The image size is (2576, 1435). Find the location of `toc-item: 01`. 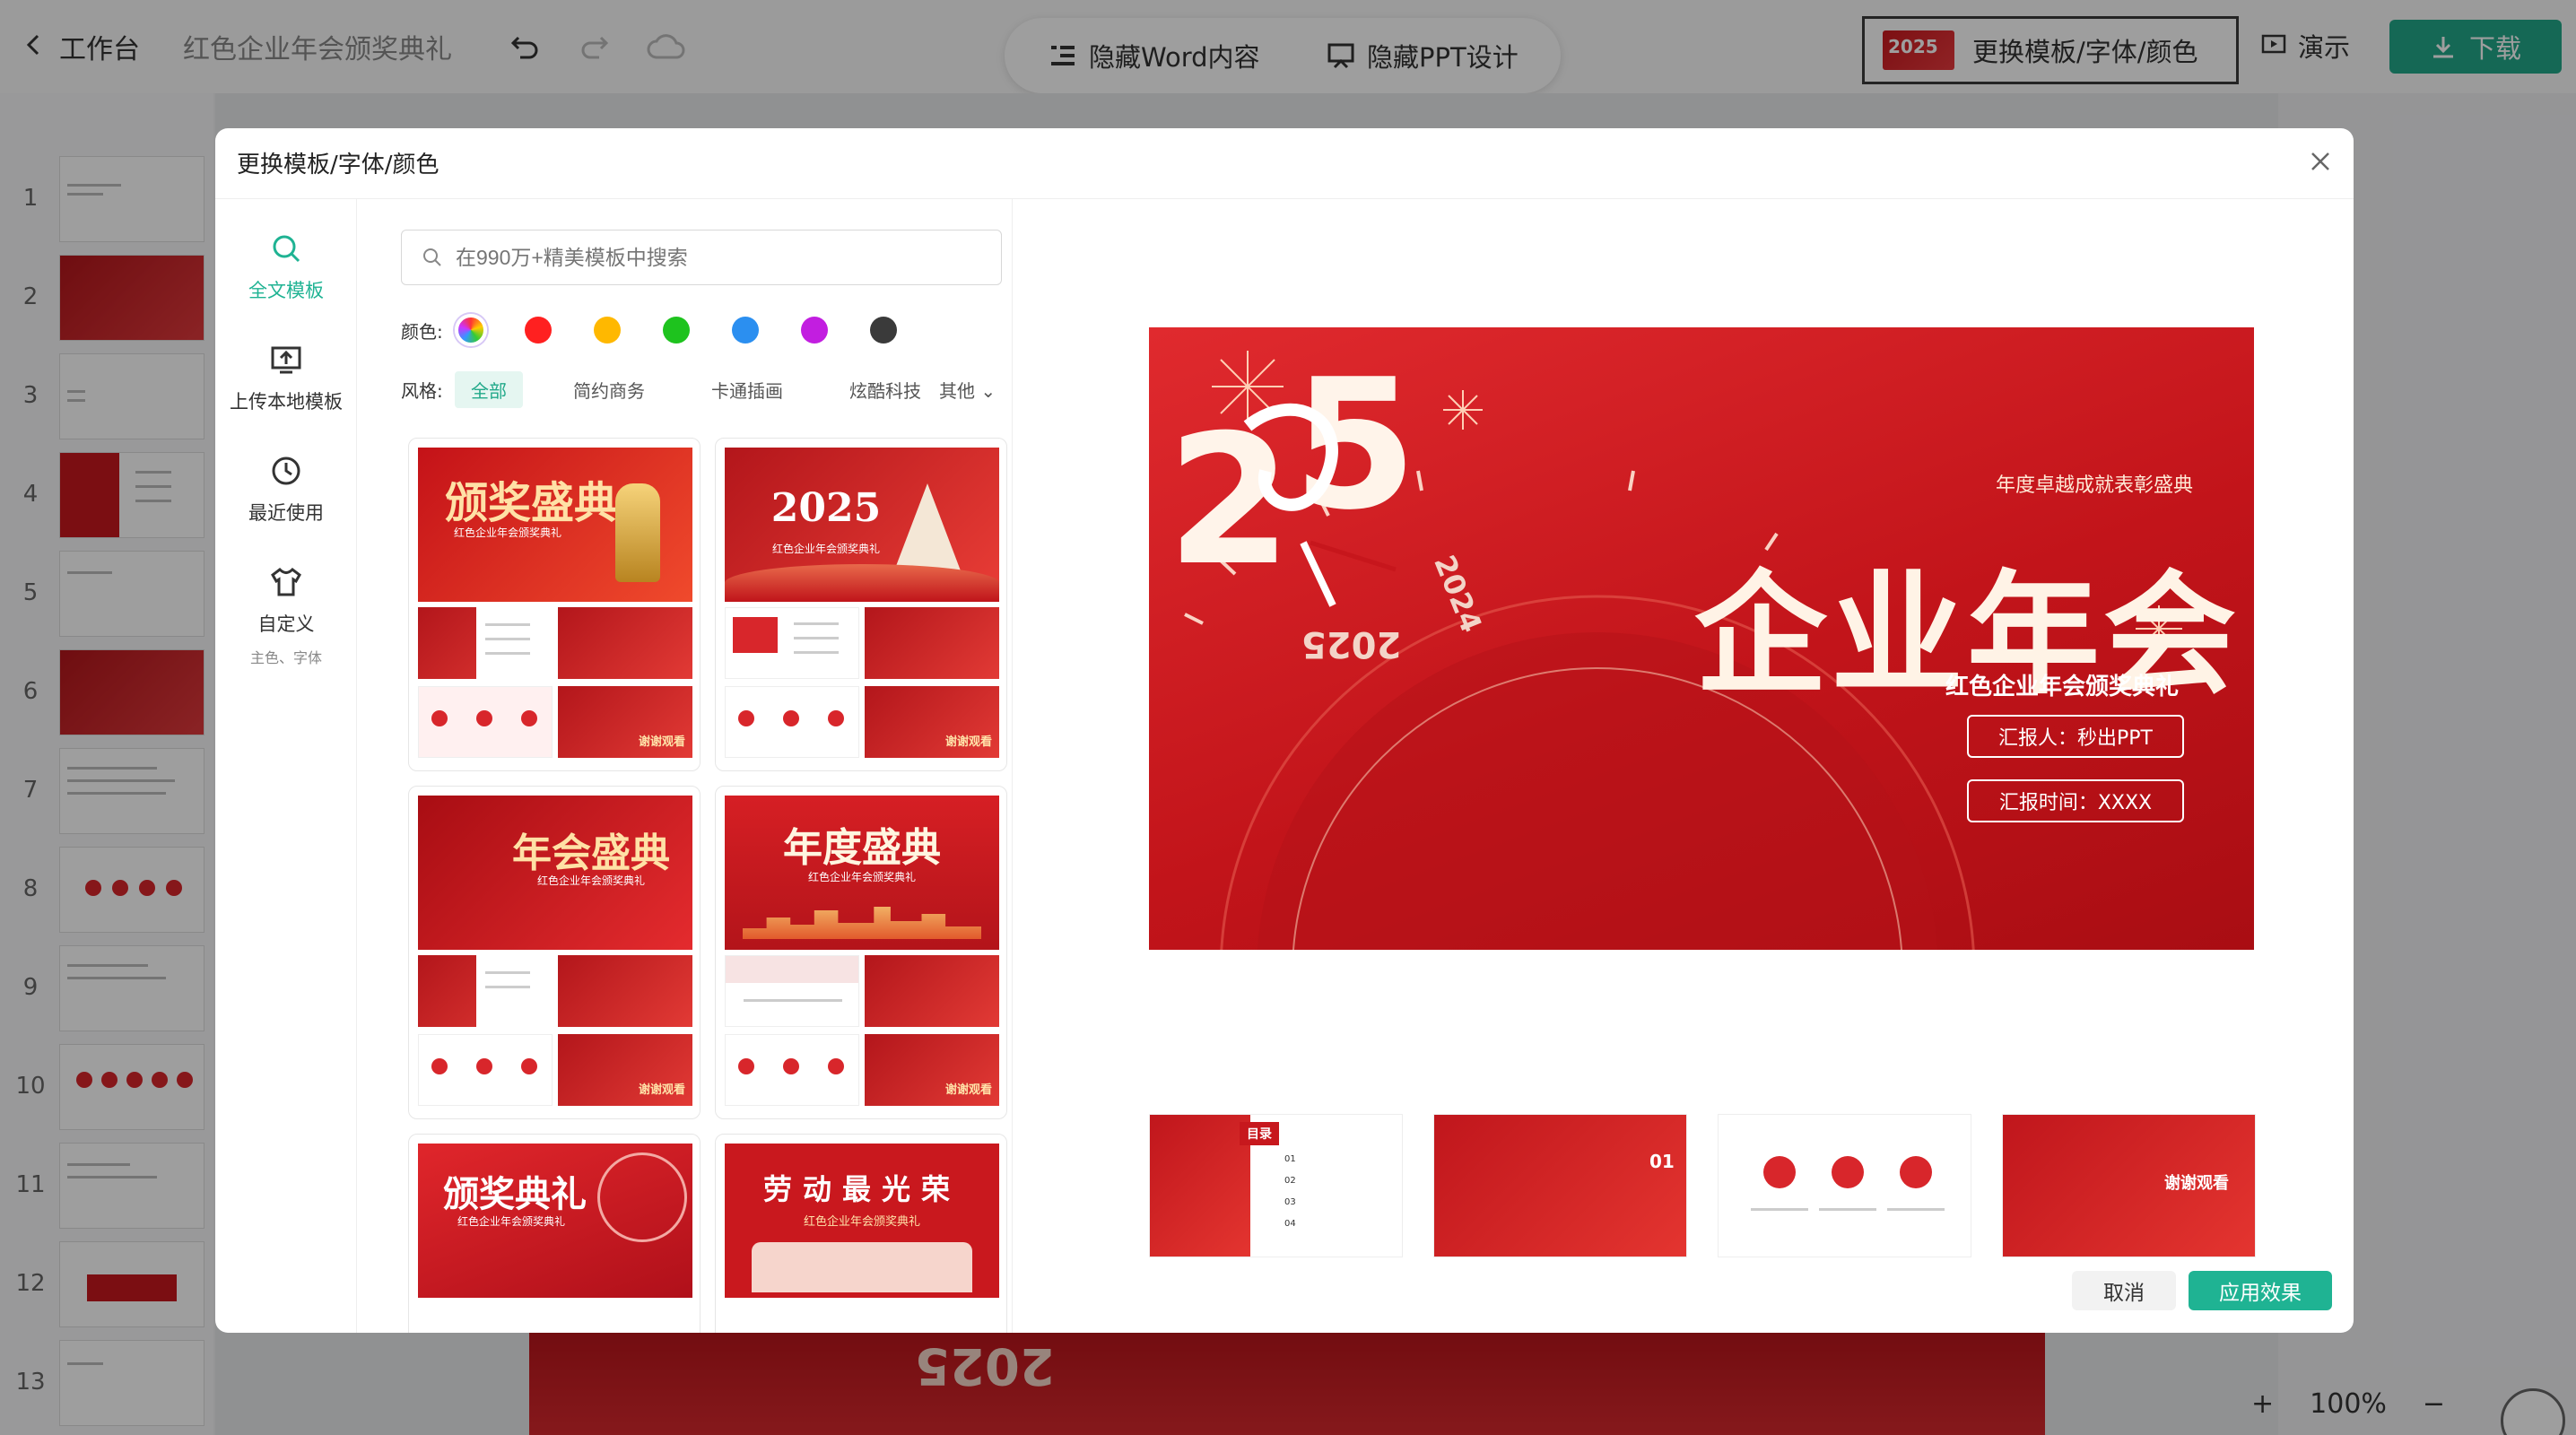

toc-item: 01 is located at coordinates (1290, 1159).